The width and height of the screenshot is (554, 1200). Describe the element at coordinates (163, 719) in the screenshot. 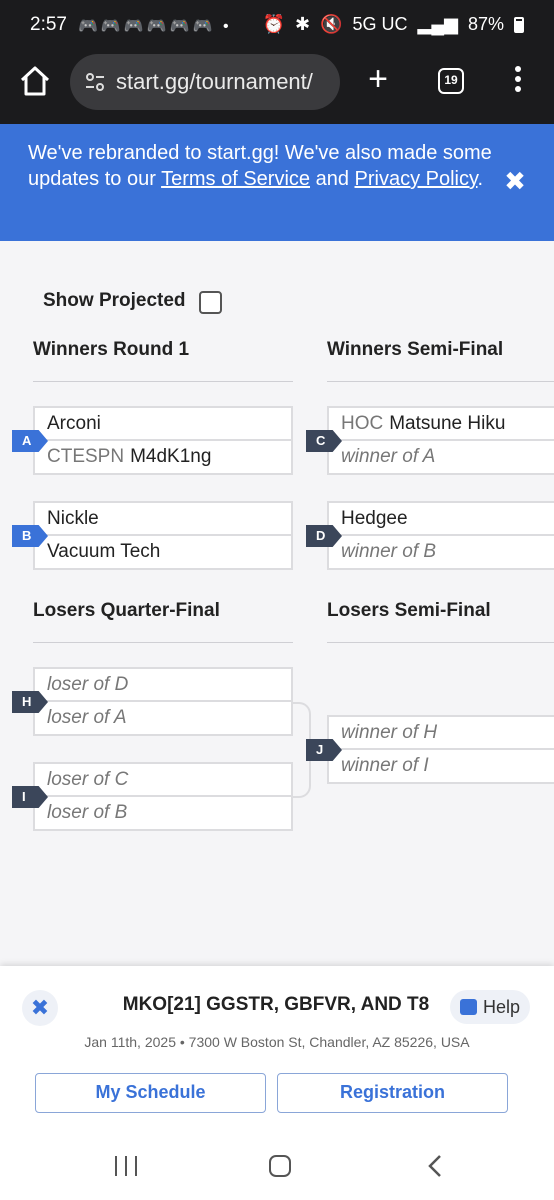

I see `match-slot: loser of A` at that location.